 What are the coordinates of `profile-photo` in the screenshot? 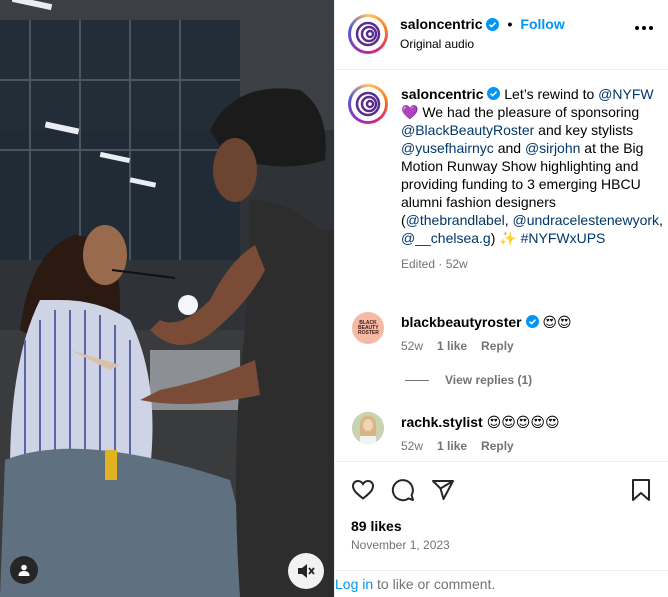 It's located at (368, 428).